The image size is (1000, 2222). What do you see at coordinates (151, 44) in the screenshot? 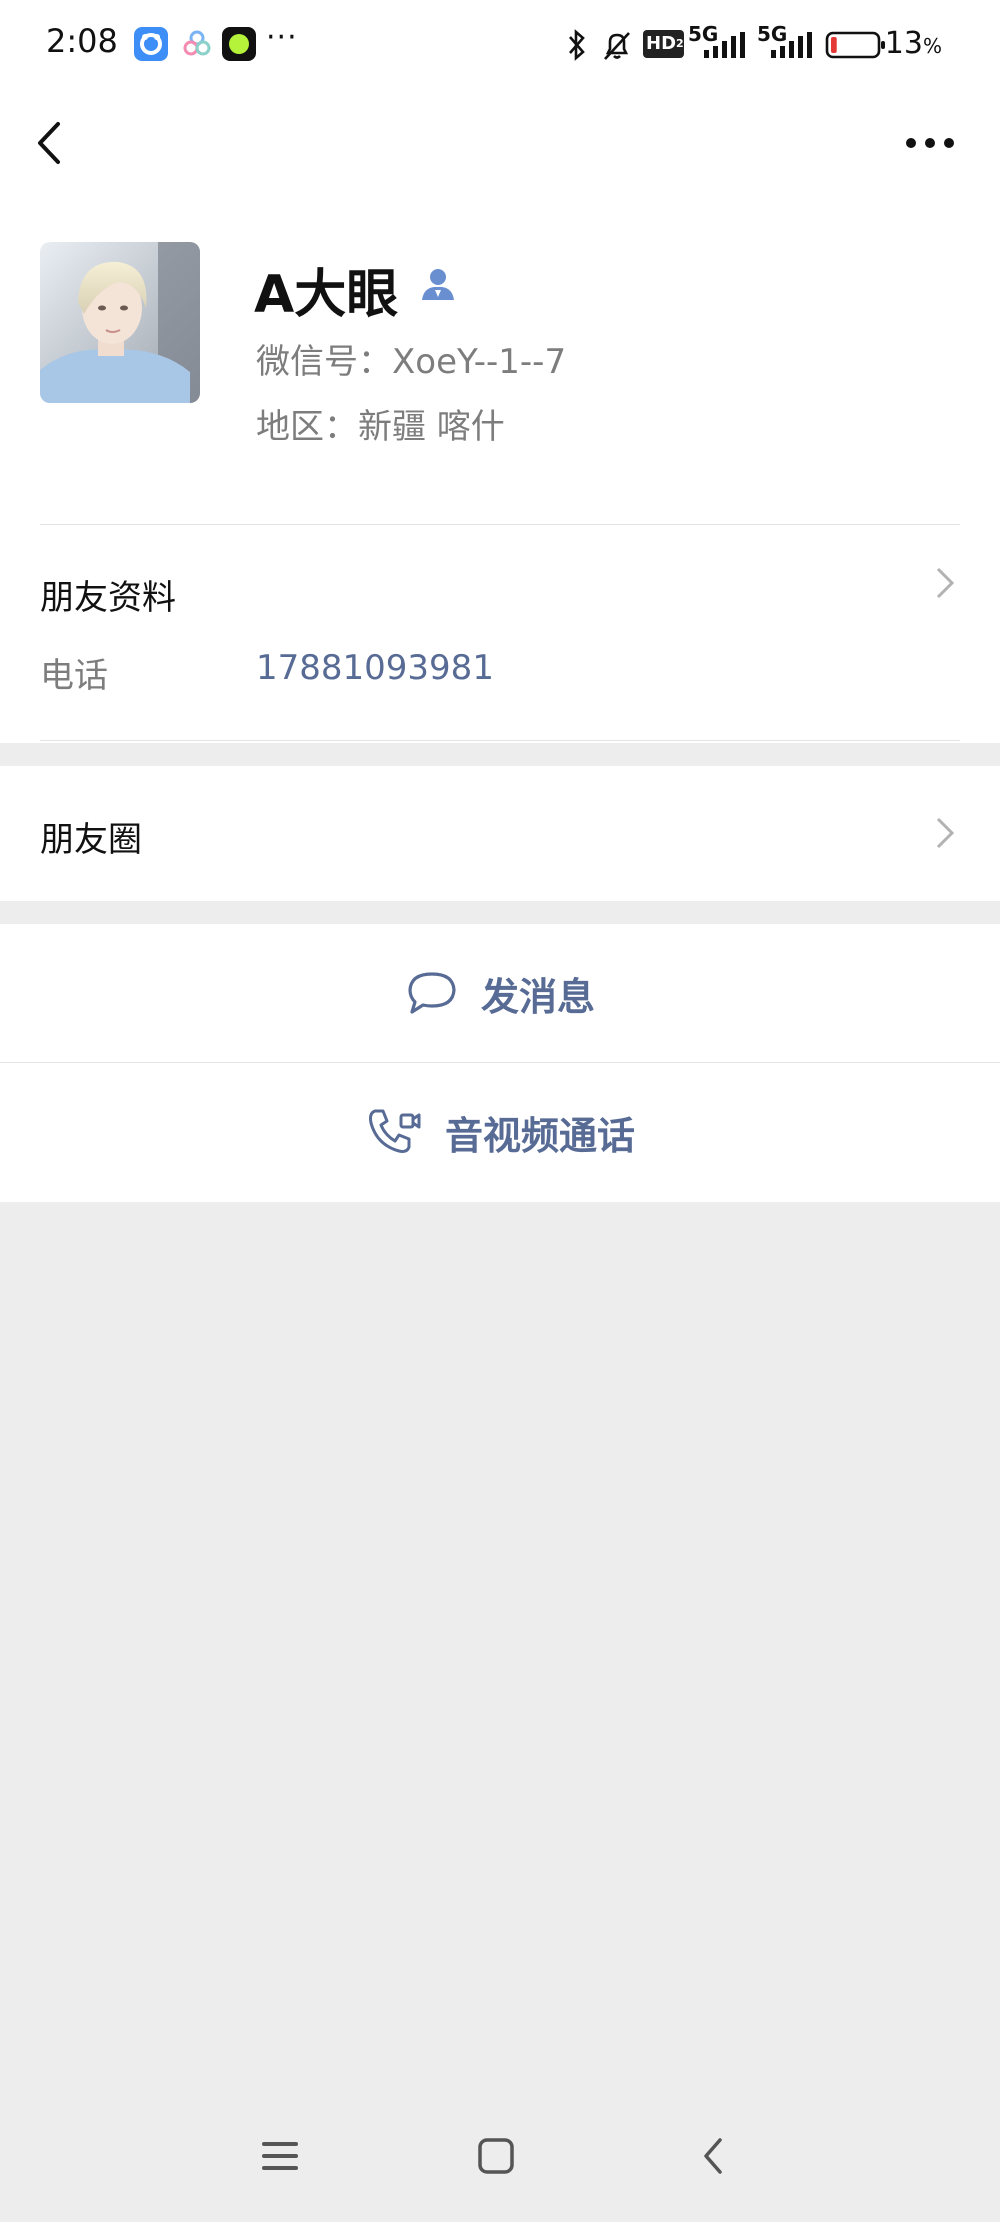
I see `baidu-app-icon` at bounding box center [151, 44].